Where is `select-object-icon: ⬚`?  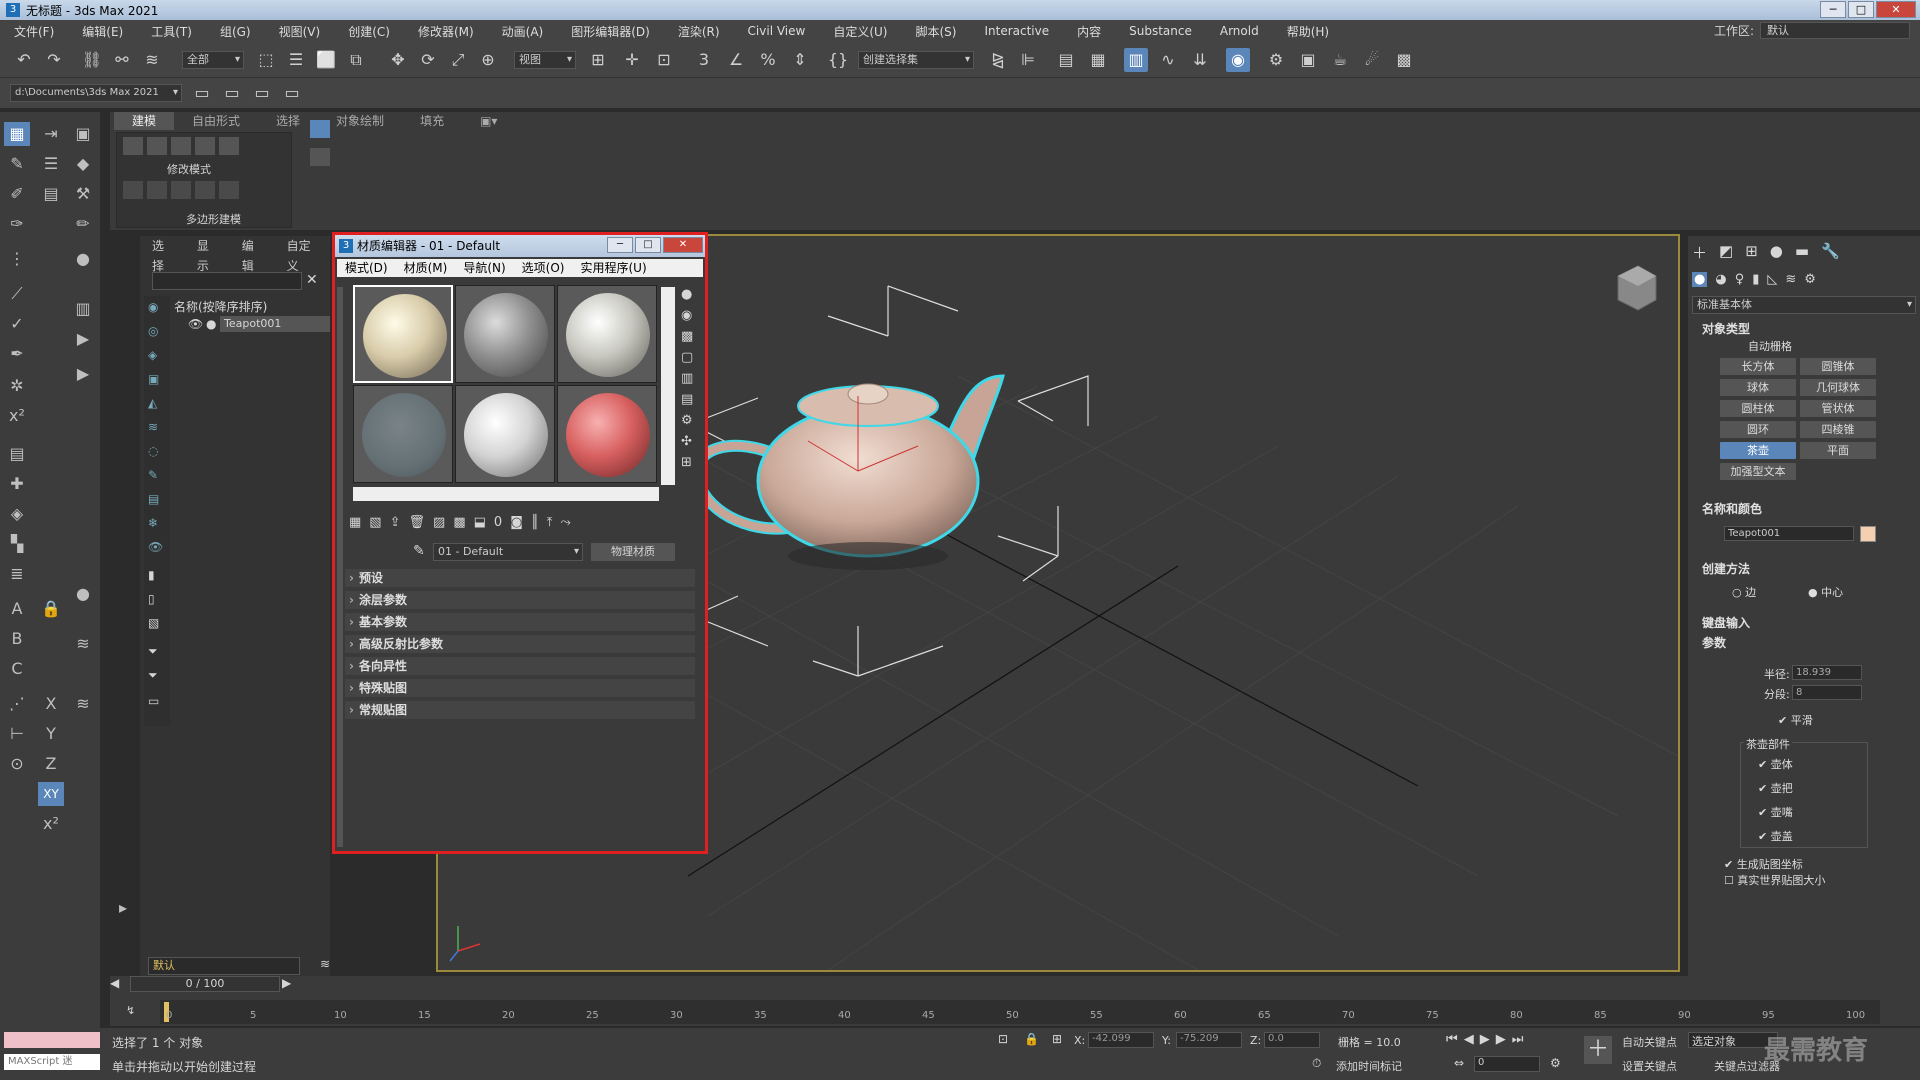
select-object-icon: ⬚ is located at coordinates (266, 60).